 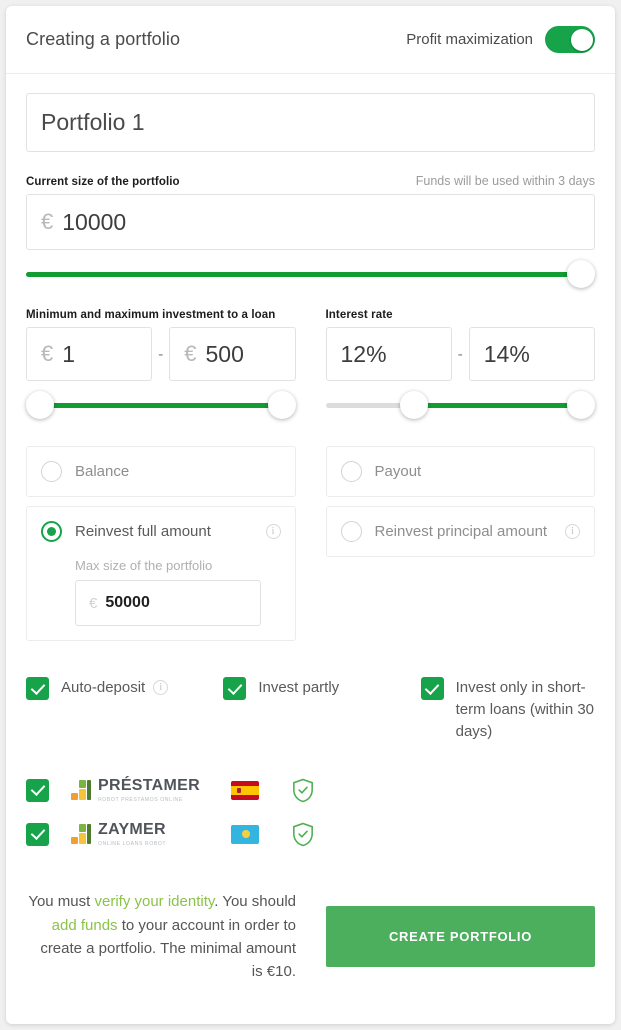 I want to click on strategy-column-right: Payout Reinvest principal amount i, so click(x=460, y=506).